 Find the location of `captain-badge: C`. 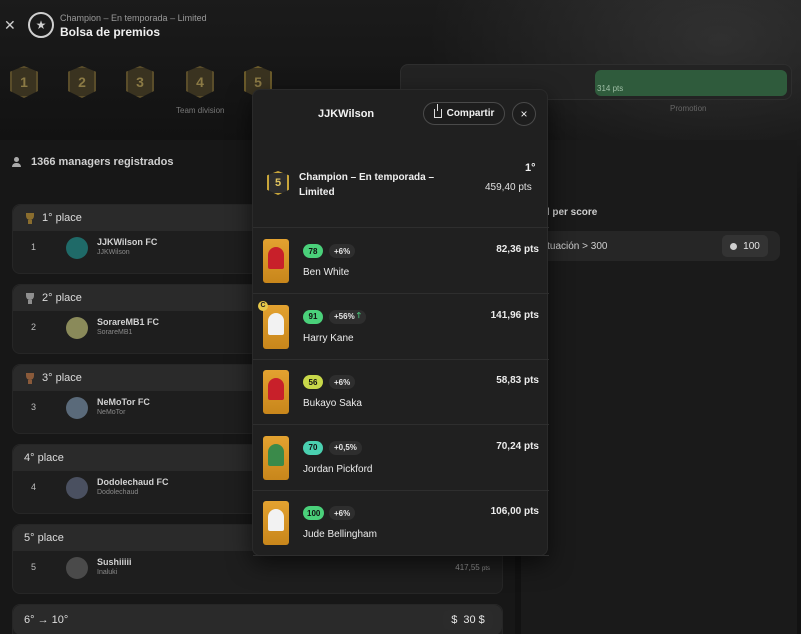

captain-badge: C is located at coordinates (263, 305).